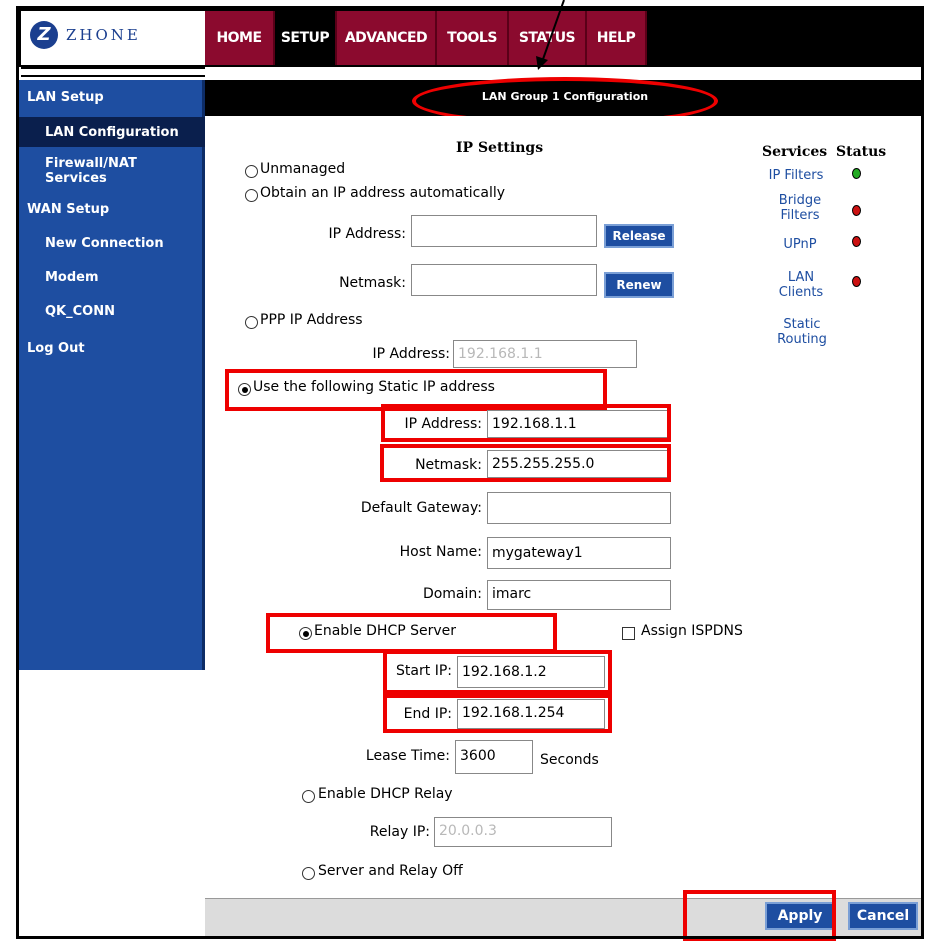 This screenshot has height=941, width=928. I want to click on service-static-routing-link: Static Routing, so click(802, 332).